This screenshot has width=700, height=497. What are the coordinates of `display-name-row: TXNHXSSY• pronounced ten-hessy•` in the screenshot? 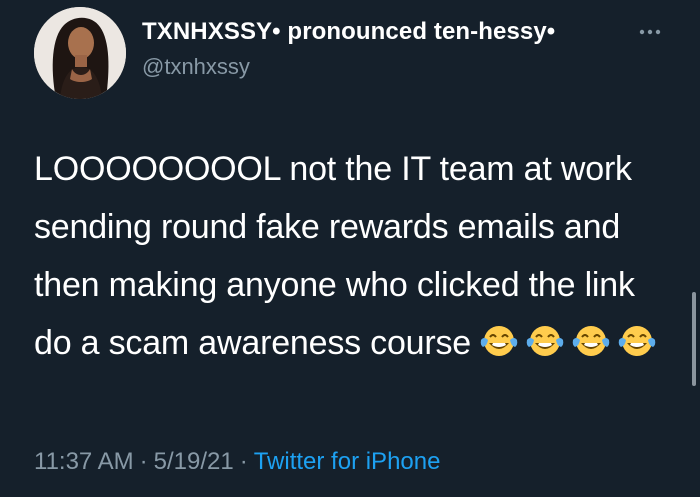 It's located at (348, 32).